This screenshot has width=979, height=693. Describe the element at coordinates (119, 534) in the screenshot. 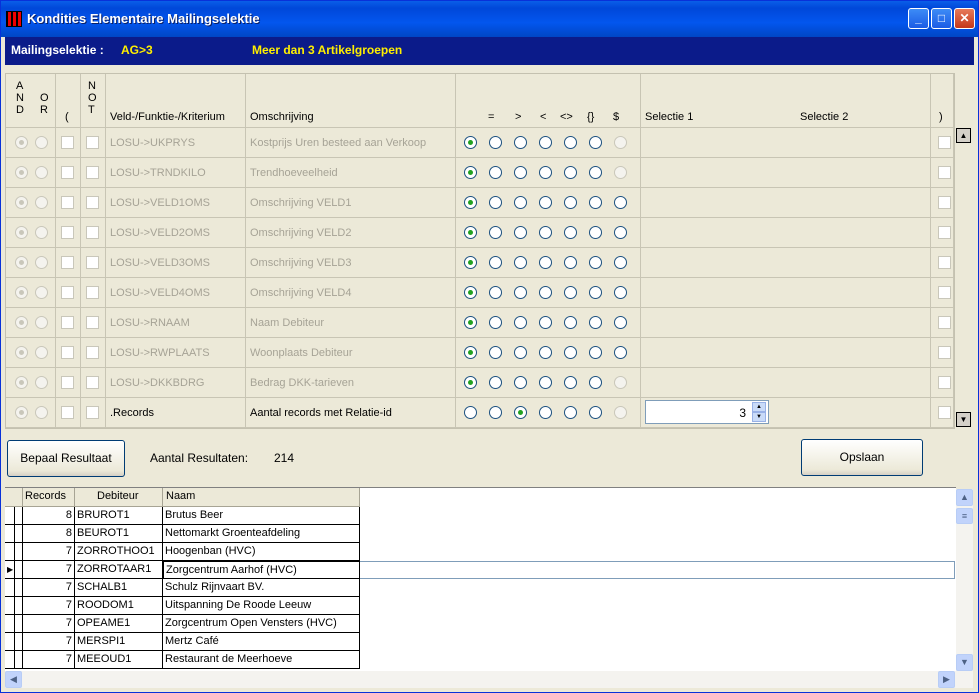

I see `cell-debiteur: BEUROT1` at that location.